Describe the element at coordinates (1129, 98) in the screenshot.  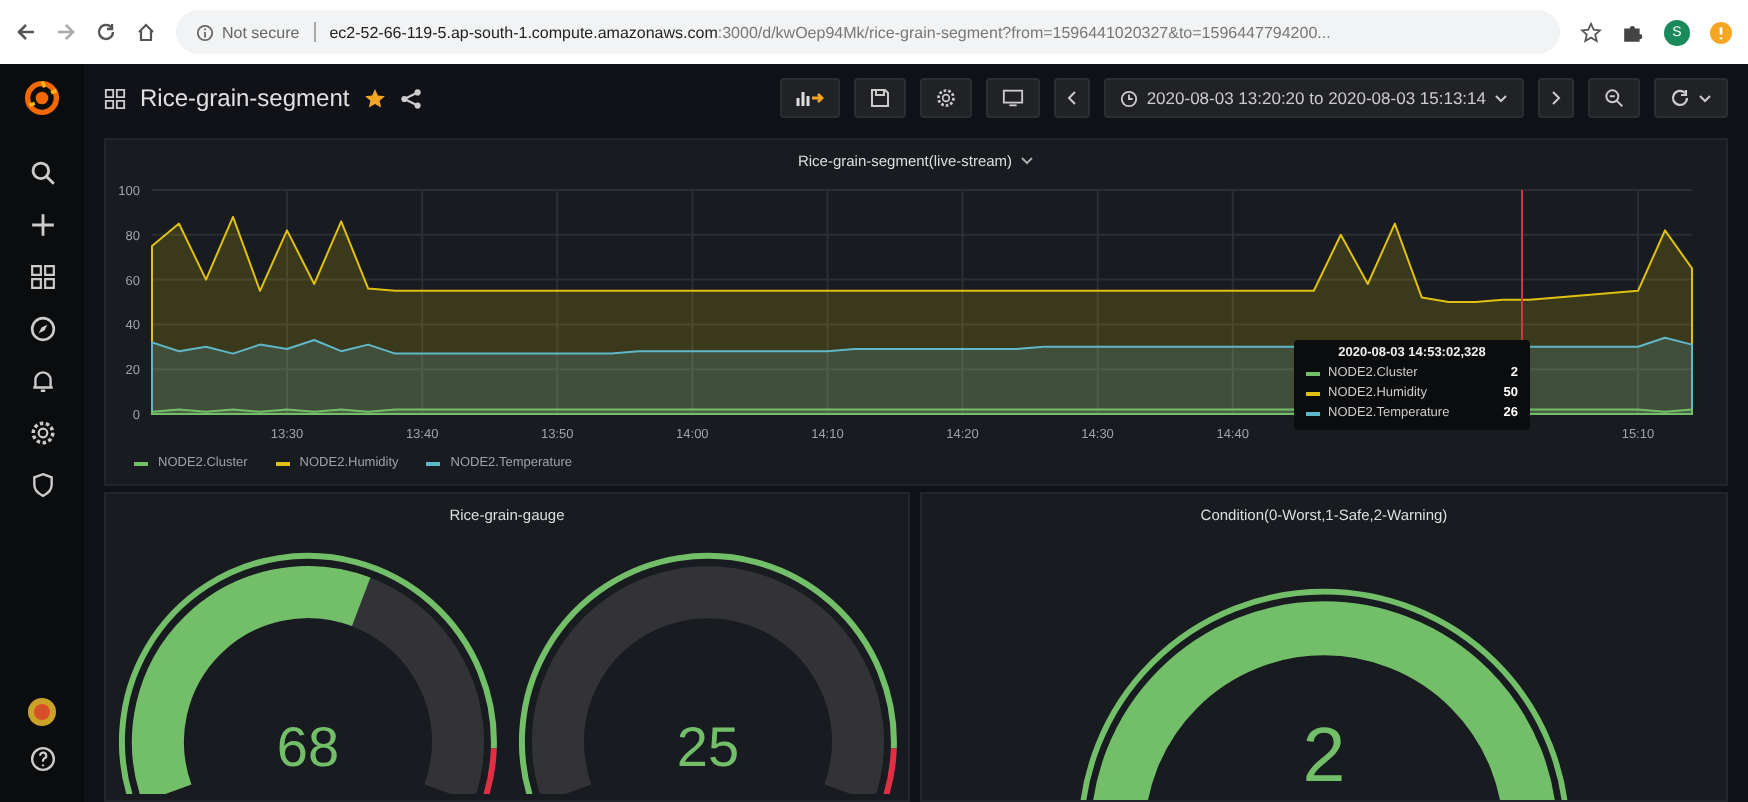
I see `clock-icon` at that location.